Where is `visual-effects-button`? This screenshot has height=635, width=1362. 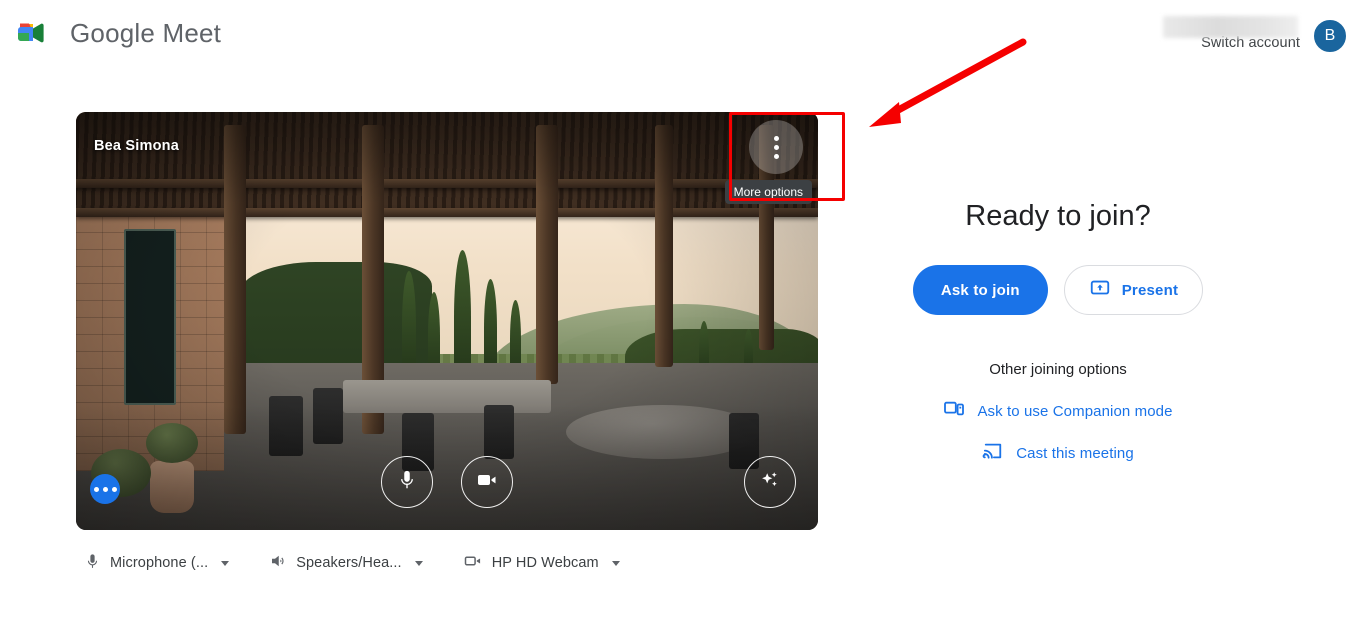
visual-effects-button is located at coordinates (770, 482).